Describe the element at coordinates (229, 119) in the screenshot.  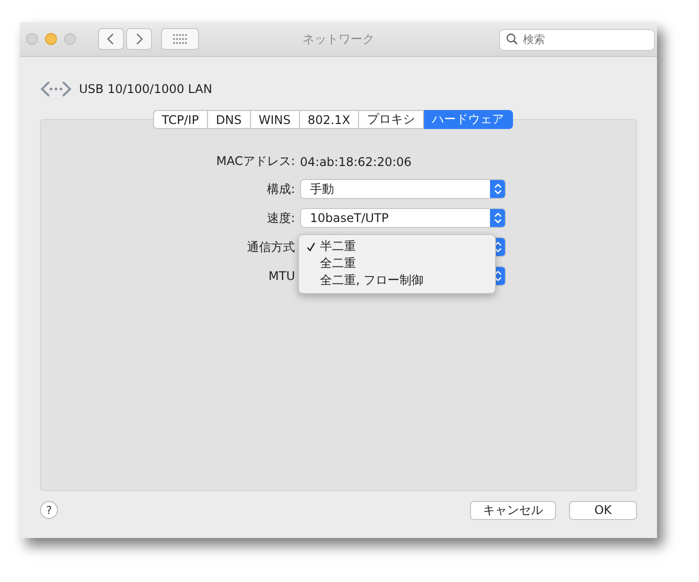
I see `tab: DNS` at that location.